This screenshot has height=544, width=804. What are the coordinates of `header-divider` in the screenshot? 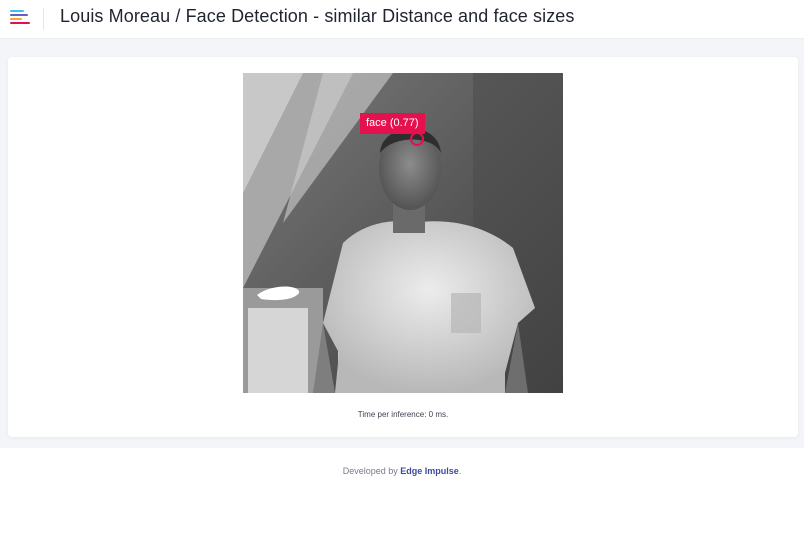 It's located at (43, 19).